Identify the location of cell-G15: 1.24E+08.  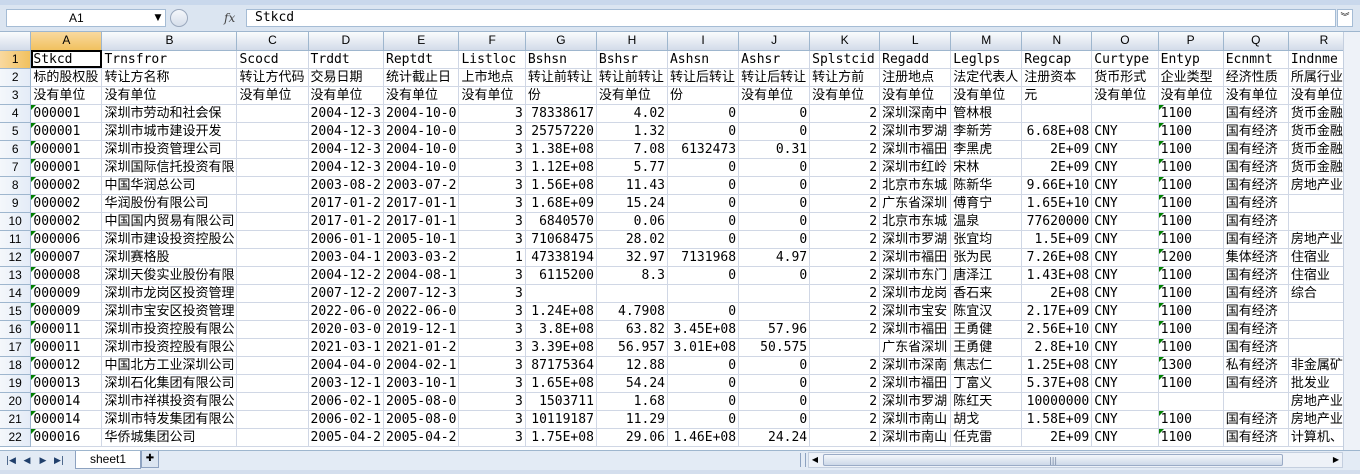
(561, 311).